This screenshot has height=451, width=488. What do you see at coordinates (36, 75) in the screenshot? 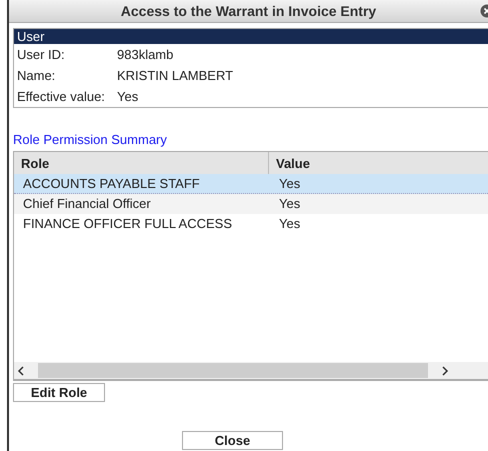
I see `field-label: Name:` at bounding box center [36, 75].